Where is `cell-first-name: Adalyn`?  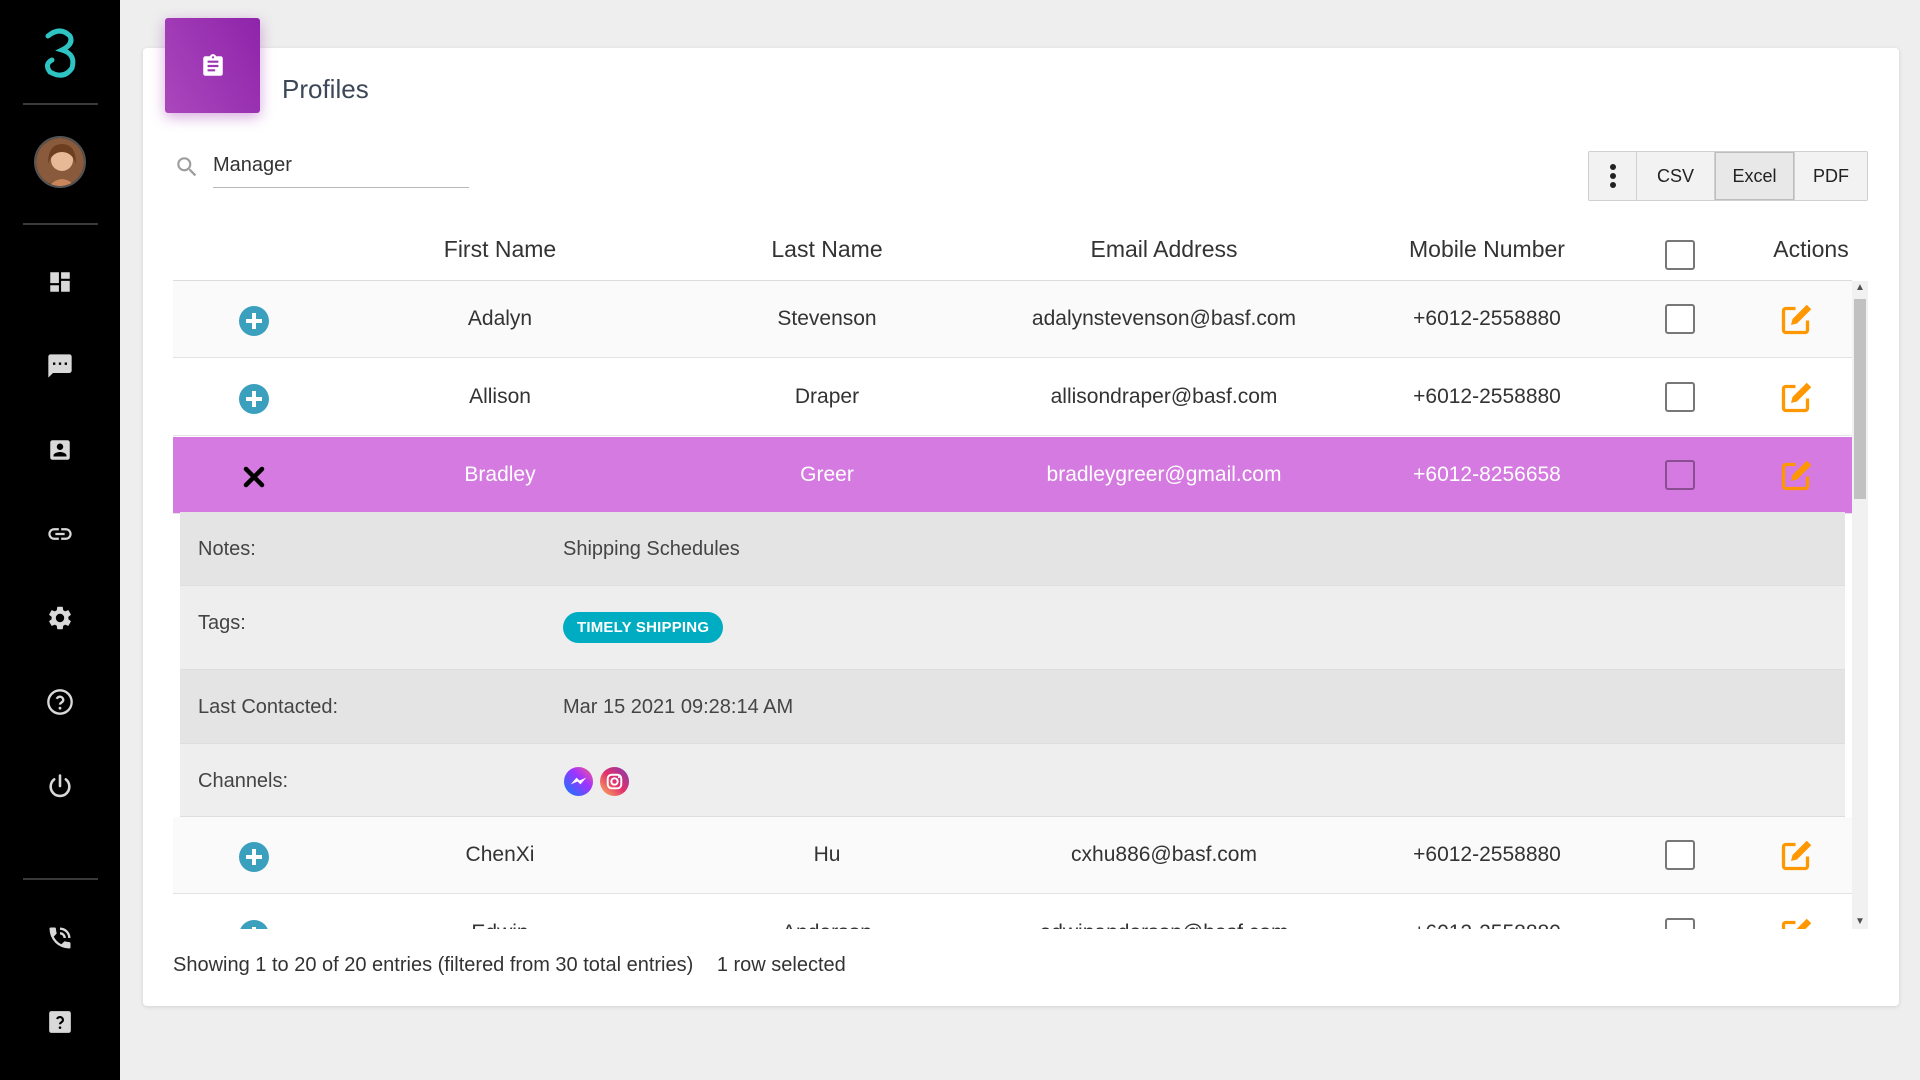 cell-first-name: Adalyn is located at coordinates (500, 318).